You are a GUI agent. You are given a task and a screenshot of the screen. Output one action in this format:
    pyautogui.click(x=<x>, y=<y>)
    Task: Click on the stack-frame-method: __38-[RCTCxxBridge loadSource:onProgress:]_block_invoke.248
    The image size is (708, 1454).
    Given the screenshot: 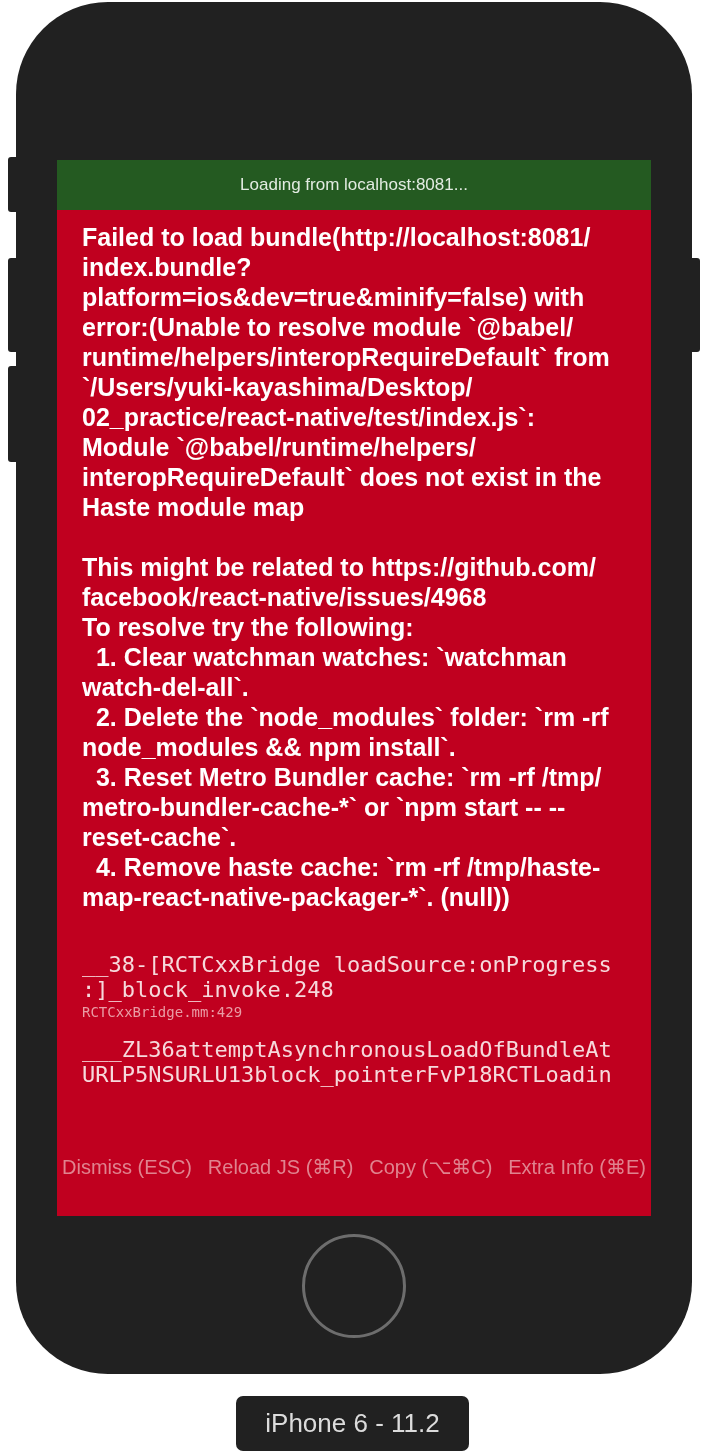 What is the action you would take?
    pyautogui.click(x=347, y=977)
    